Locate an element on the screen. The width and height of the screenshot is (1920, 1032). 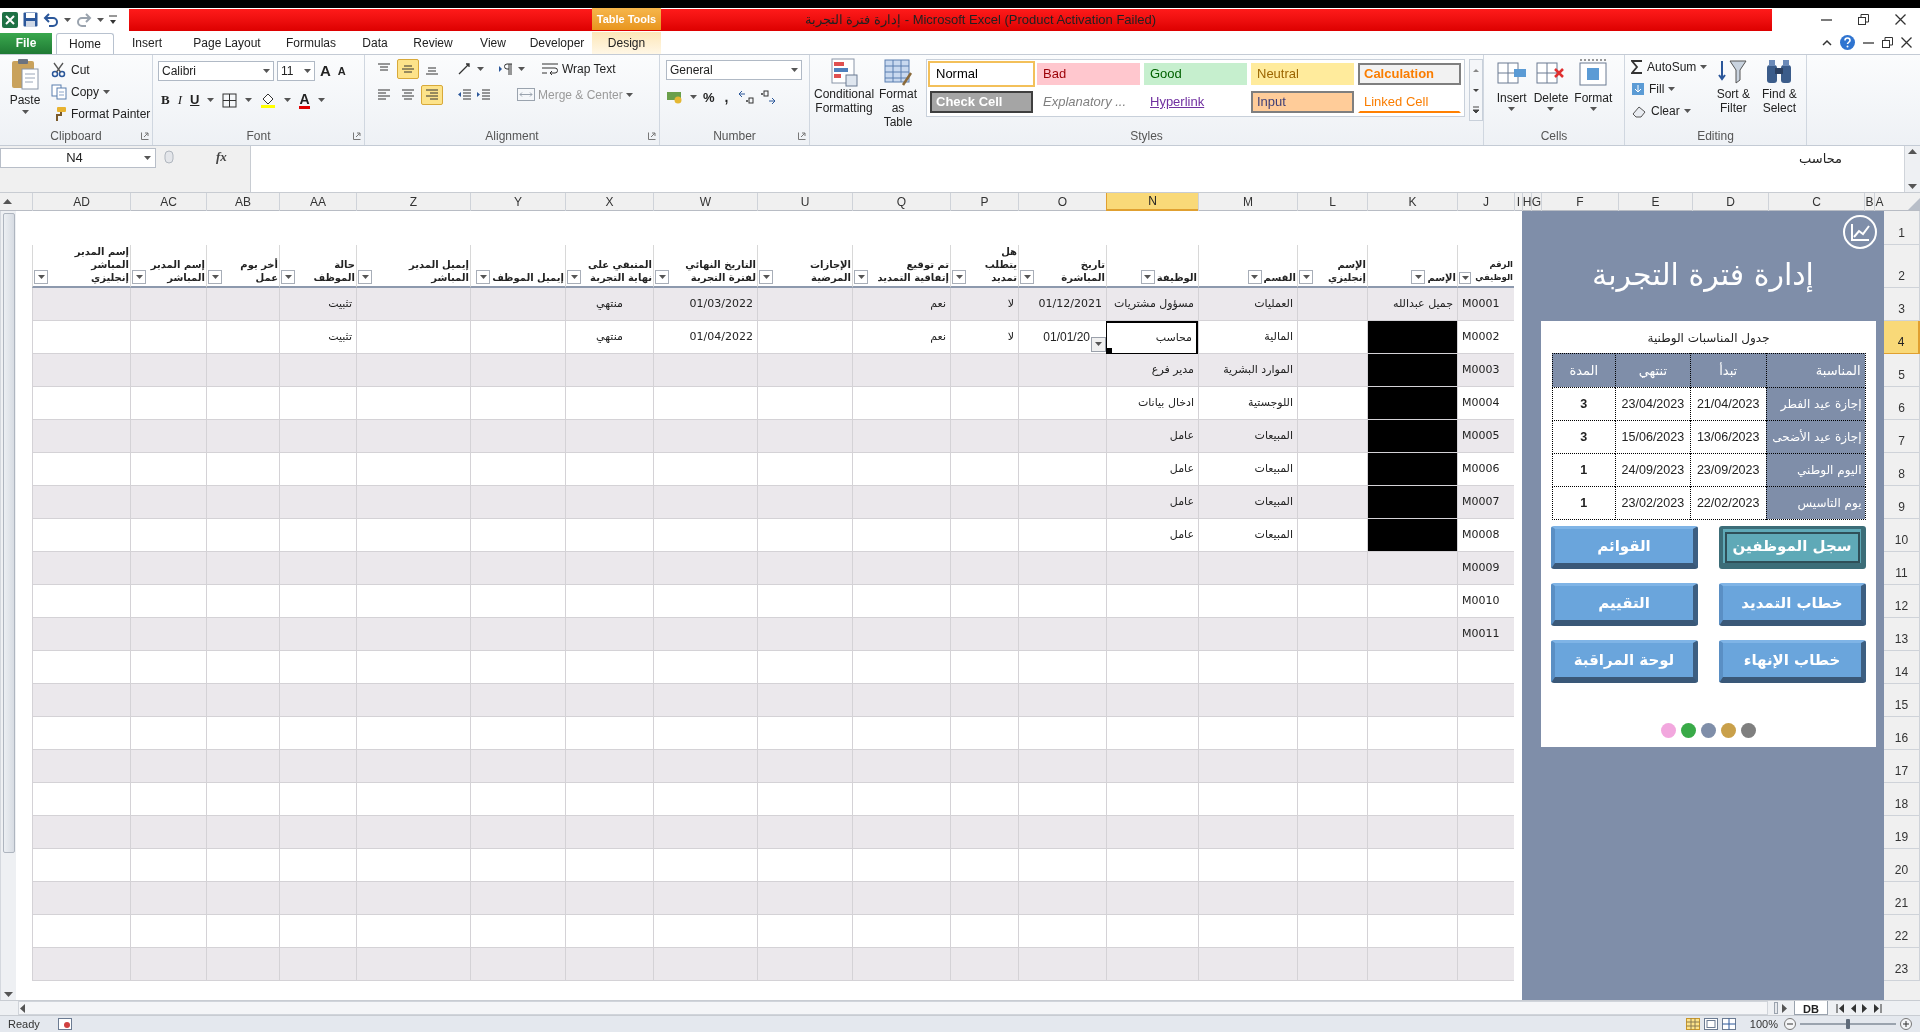
formula-input: محاسب is located at coordinates (1077, 168).